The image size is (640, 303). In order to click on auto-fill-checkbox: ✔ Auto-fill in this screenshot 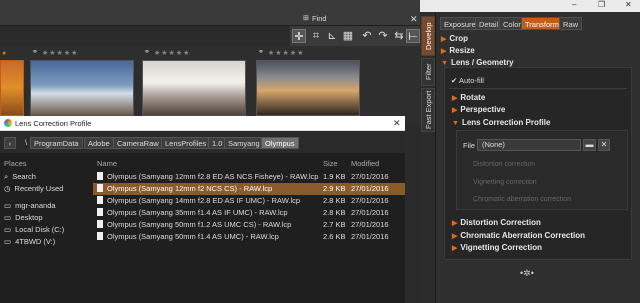, I will do `click(467, 80)`.